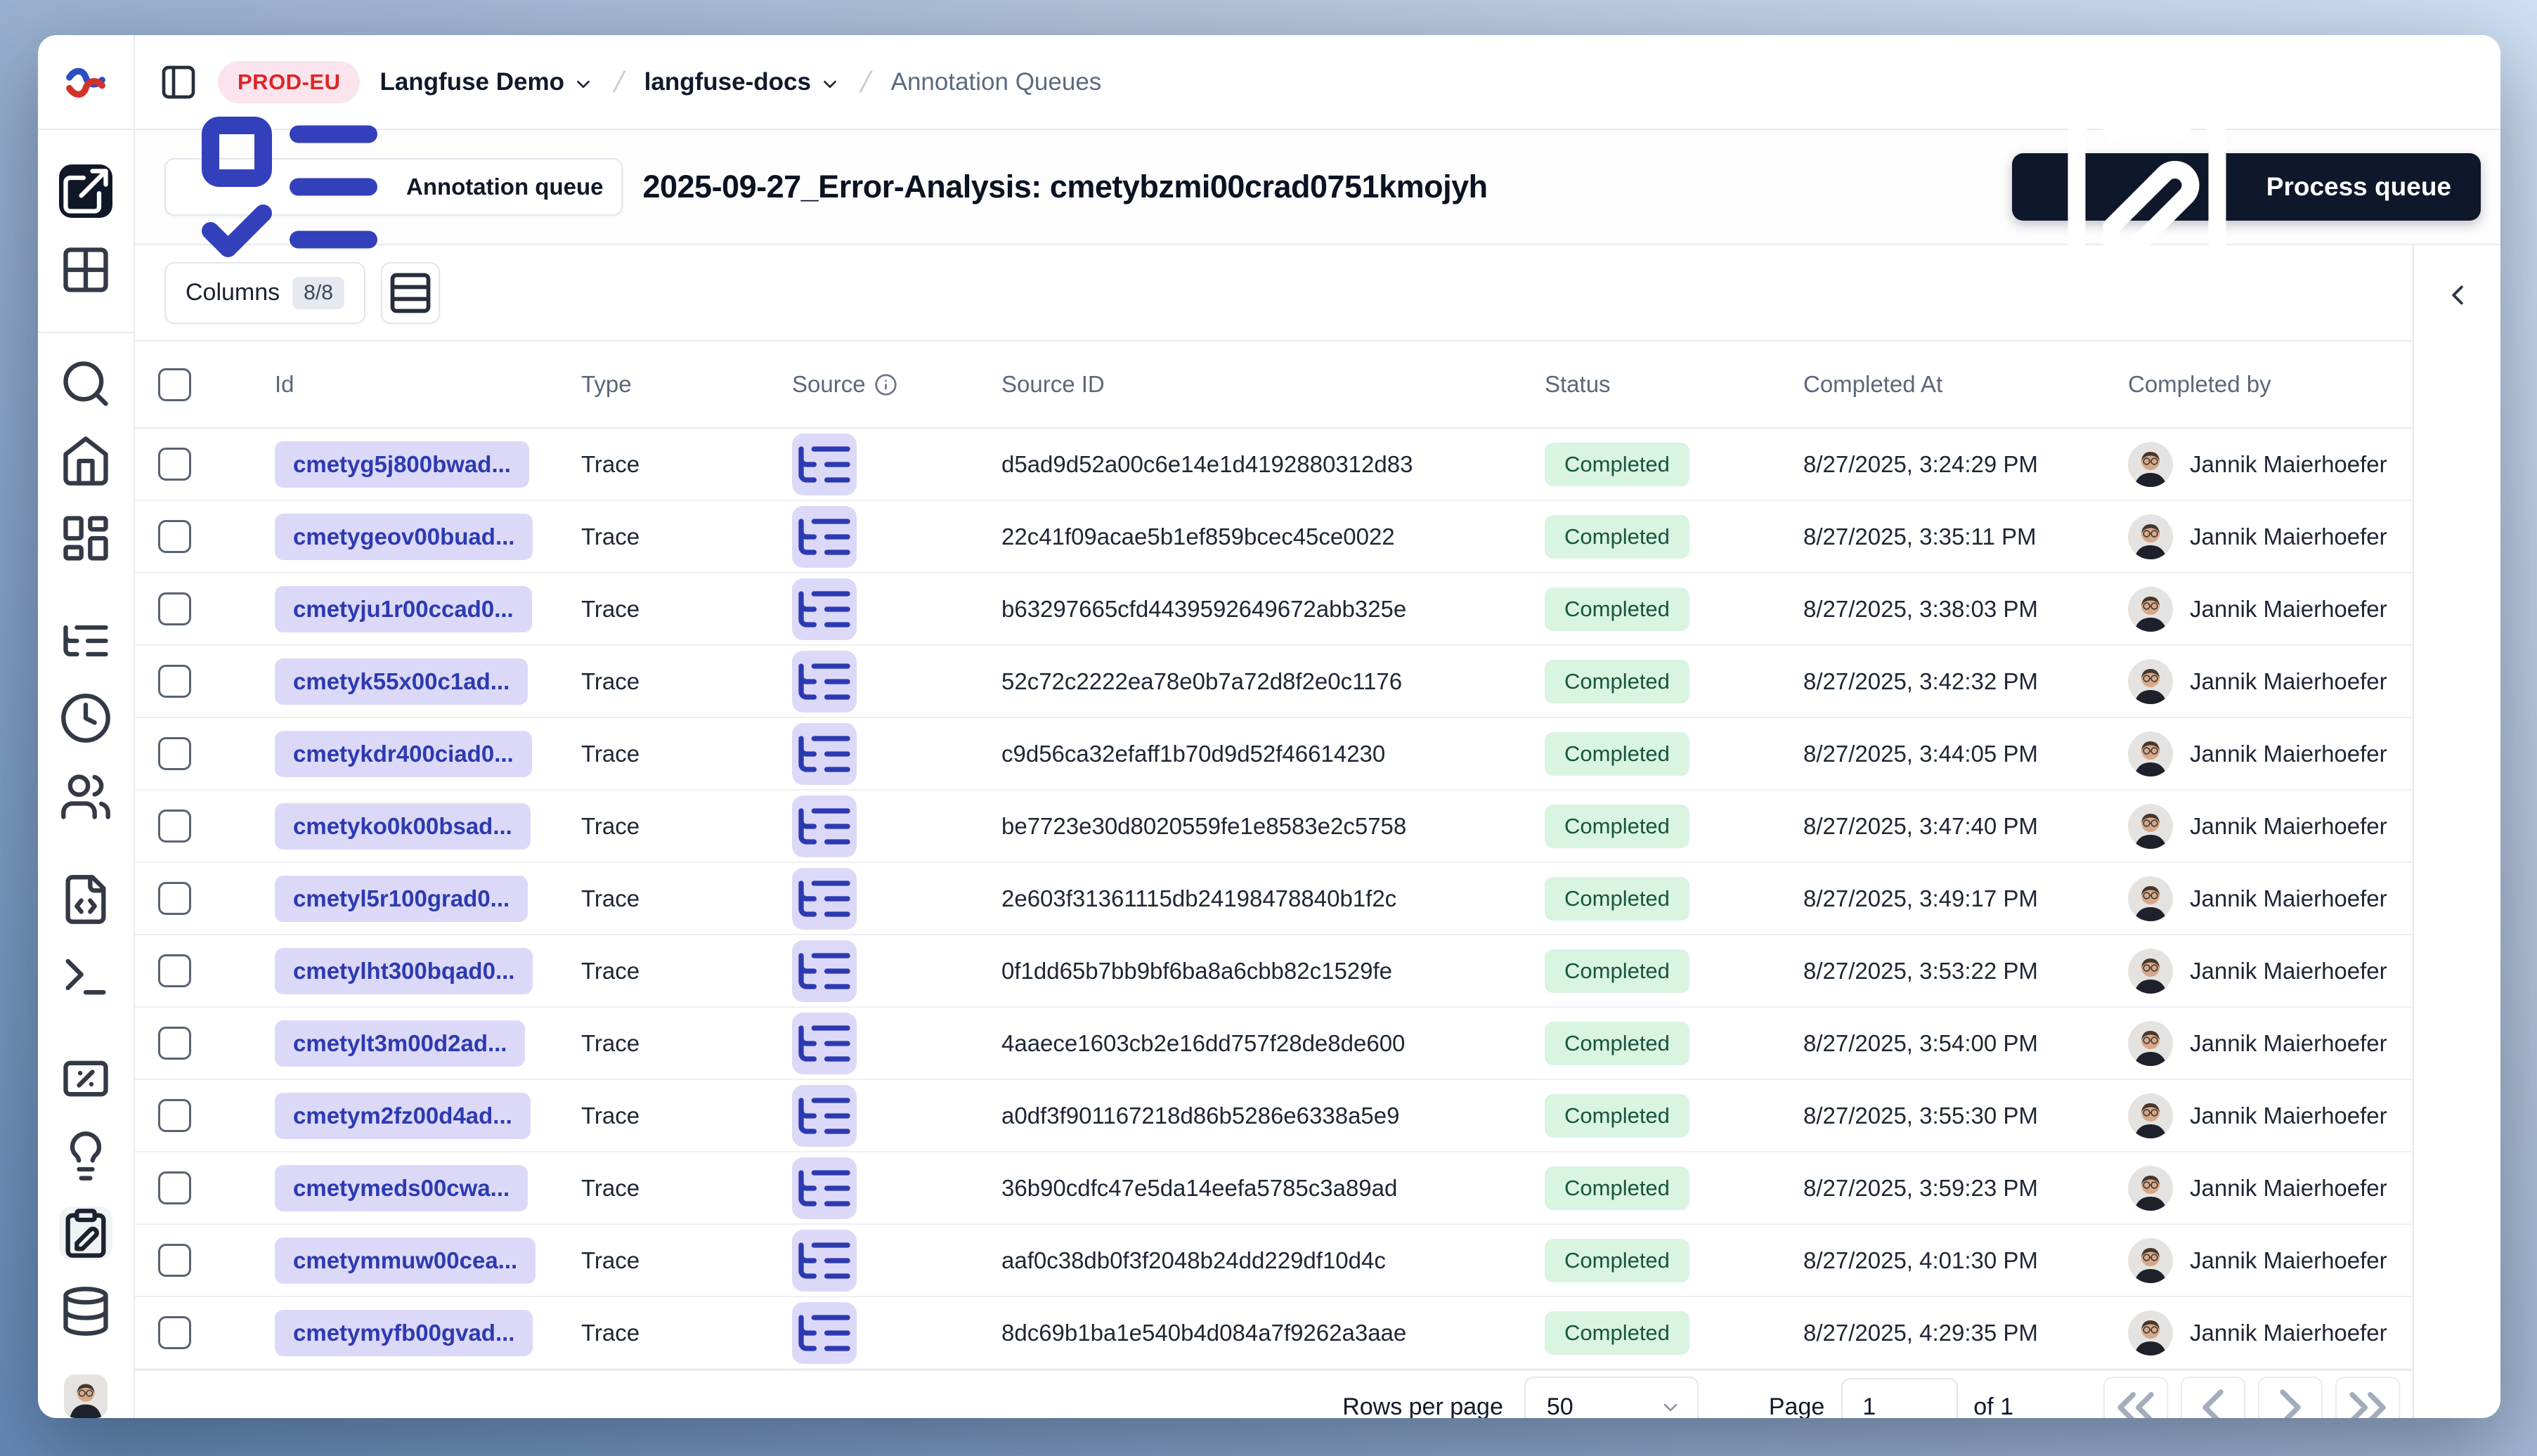 Image resolution: width=2537 pixels, height=1456 pixels. Describe the element at coordinates (264, 292) in the screenshot. I see `columns-button: Columns 8/8` at that location.